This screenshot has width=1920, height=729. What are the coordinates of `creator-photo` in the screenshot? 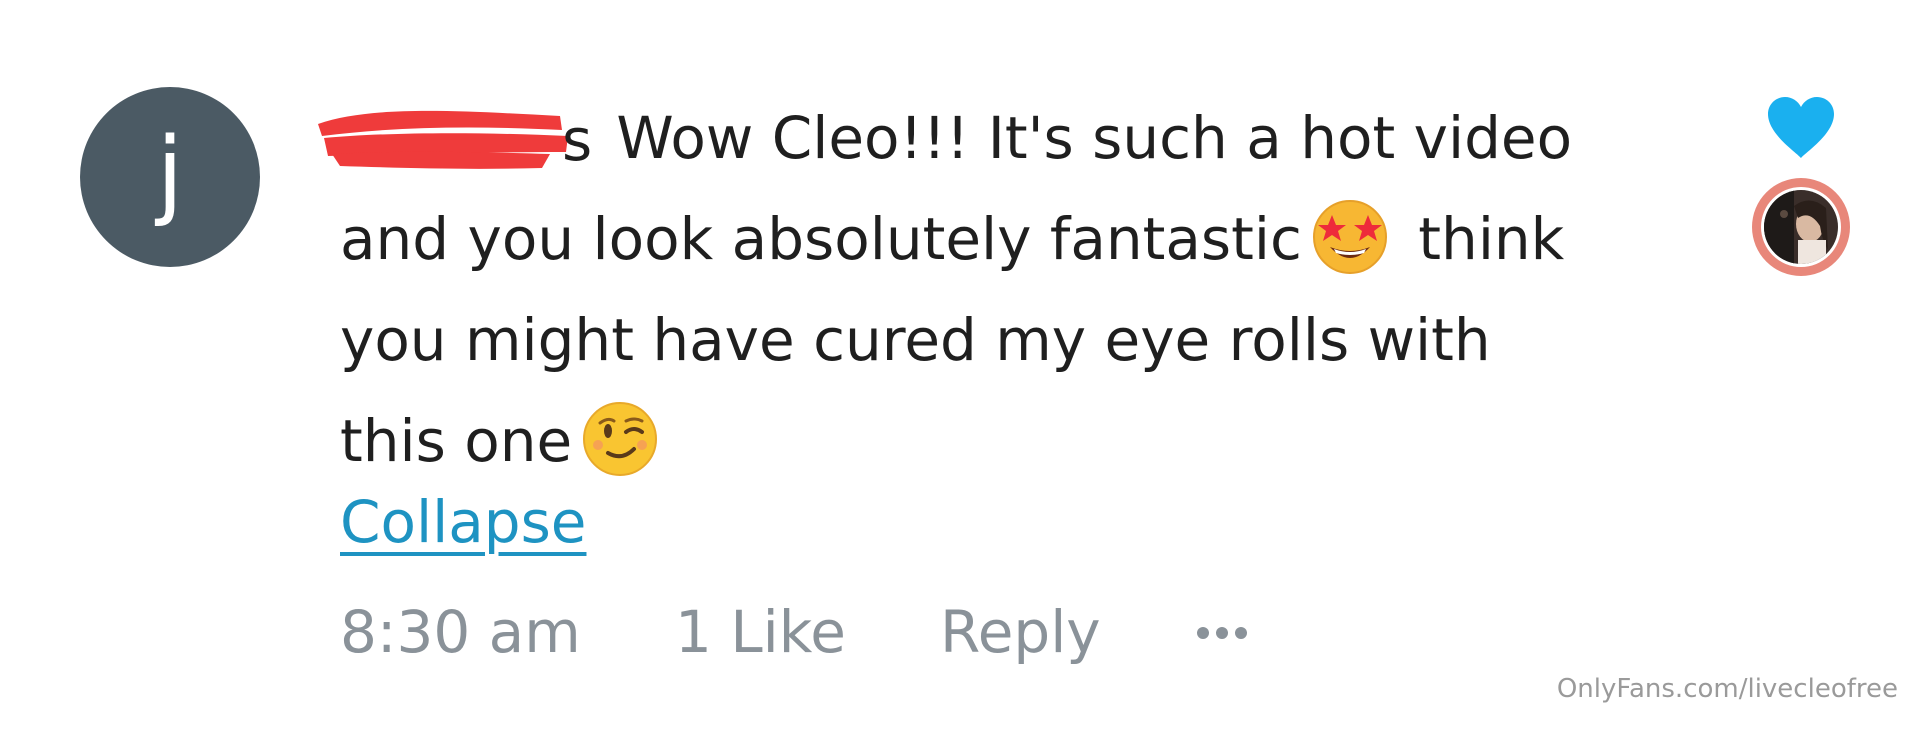 It's located at (1801, 227).